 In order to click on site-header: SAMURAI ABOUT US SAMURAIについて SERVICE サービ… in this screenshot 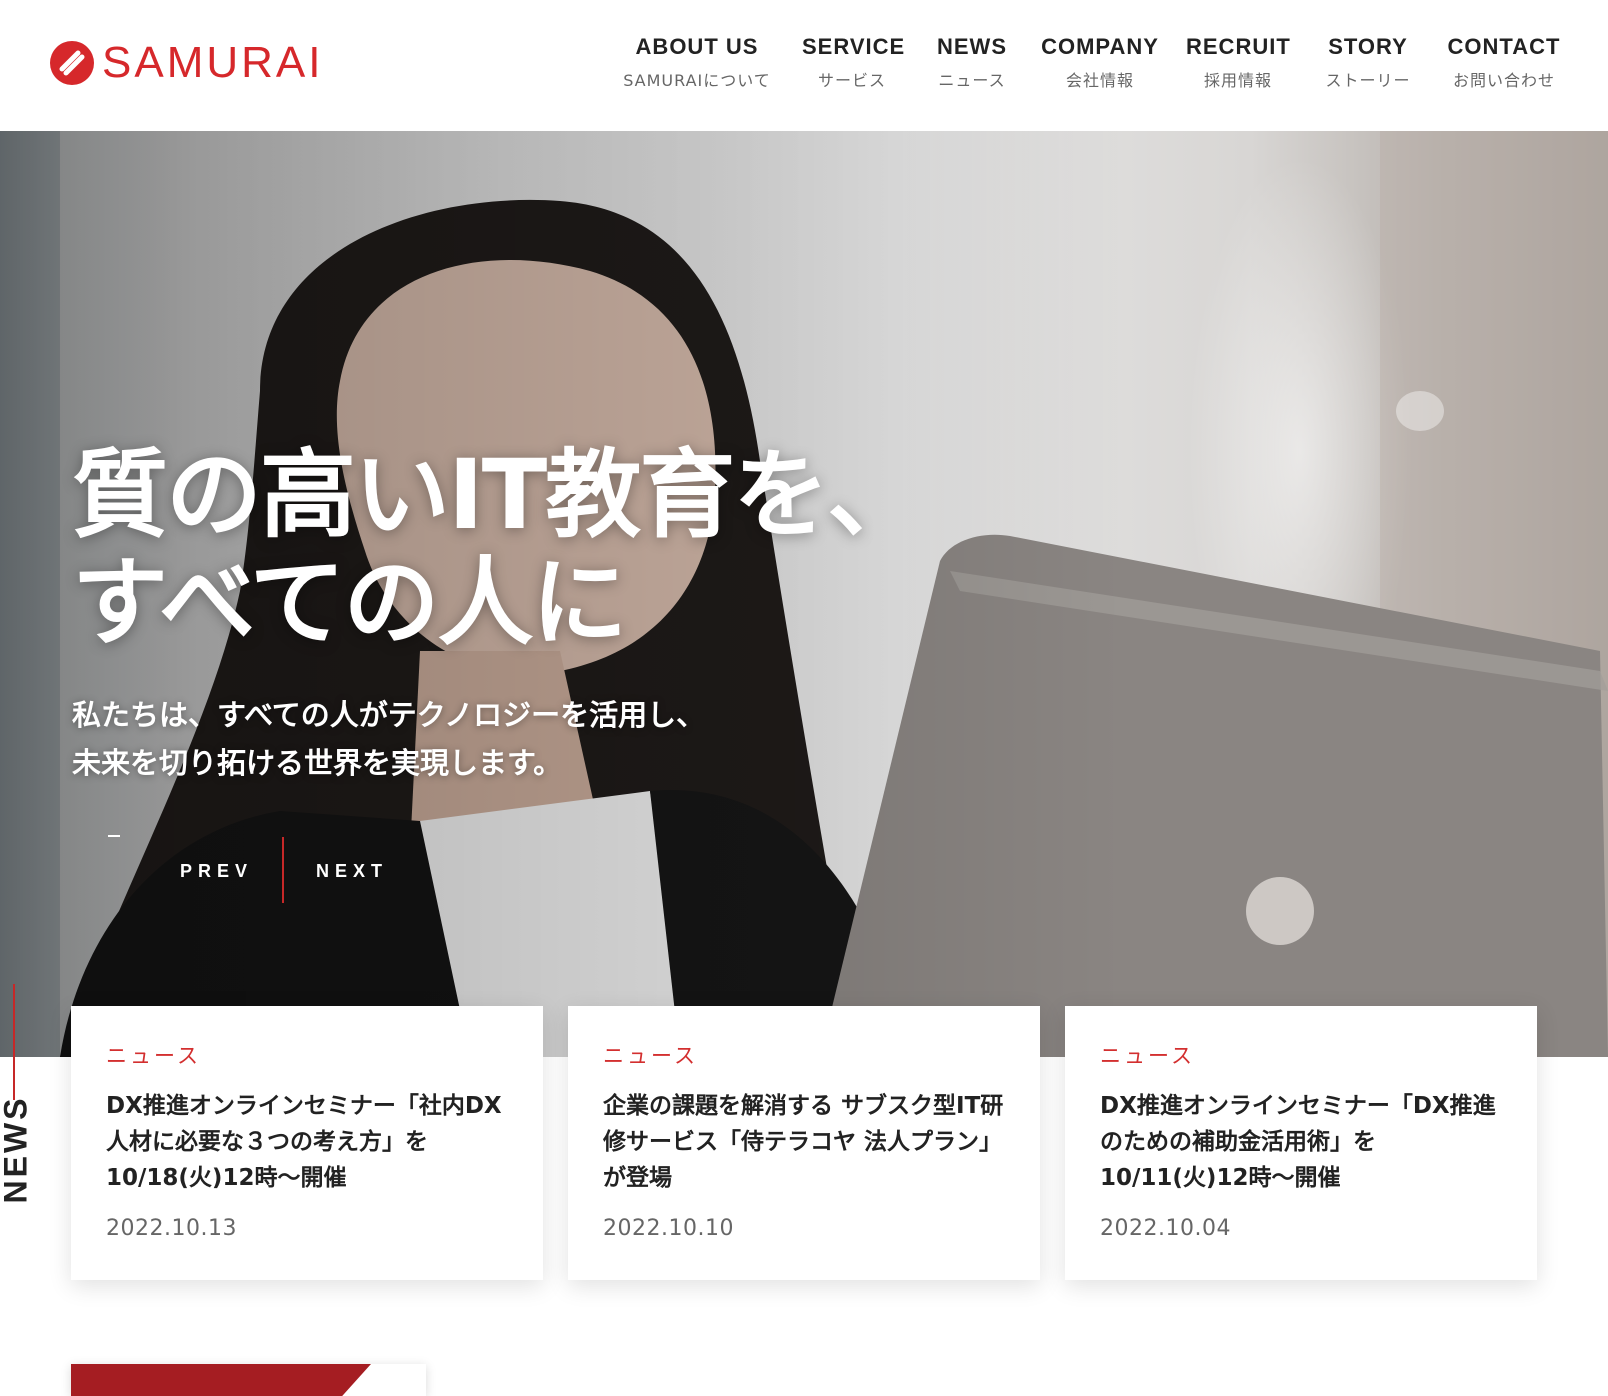, I will do `click(804, 65)`.